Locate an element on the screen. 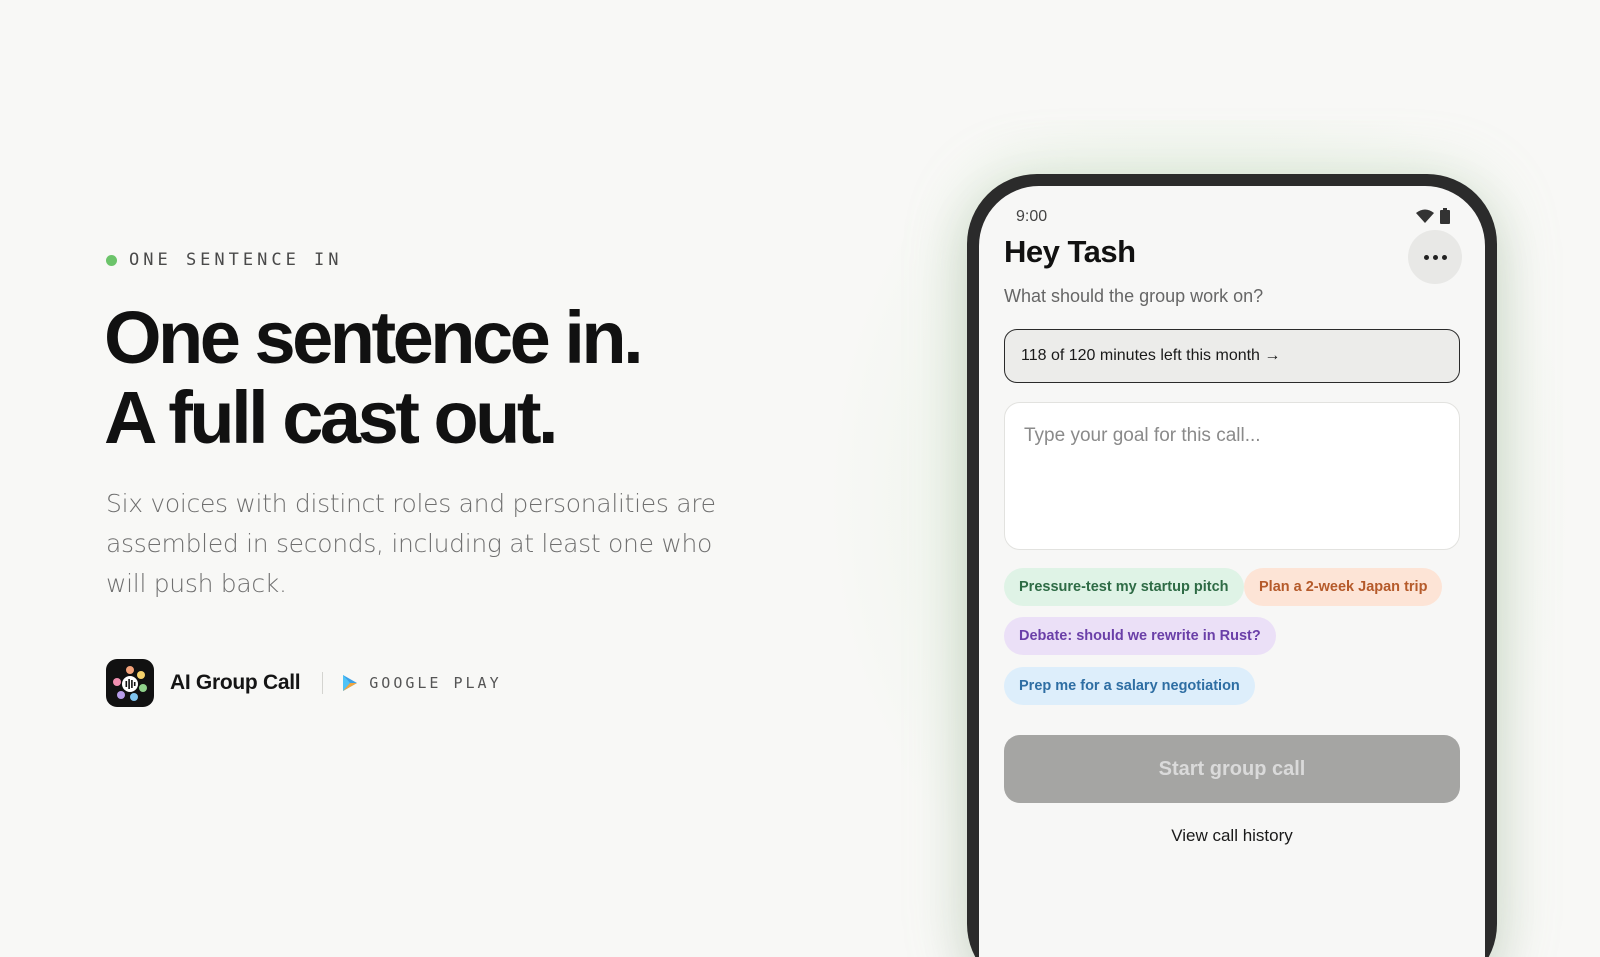 The height and width of the screenshot is (957, 1600). headline: One sentence in. A full cast out. is located at coordinates (374, 377).